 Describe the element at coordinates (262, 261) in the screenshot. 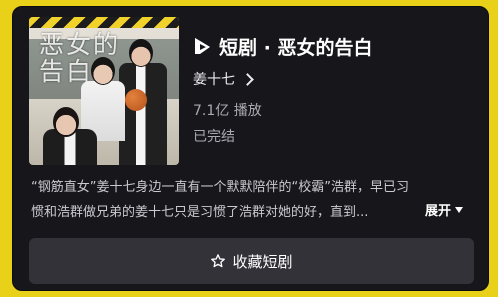

I see `collect-label: 收藏短剧` at that location.